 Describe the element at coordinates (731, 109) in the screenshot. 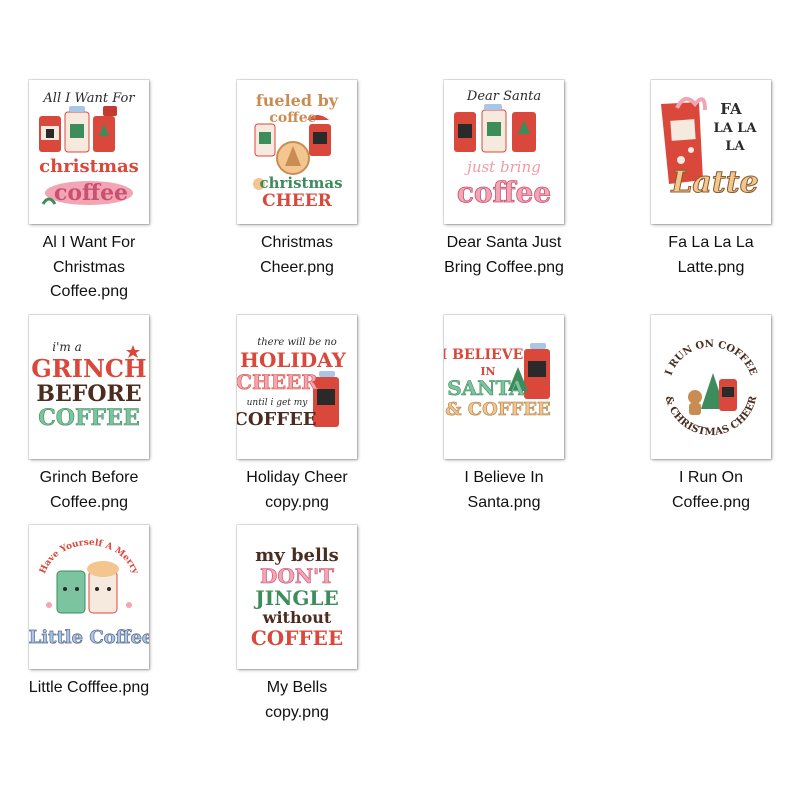

I see `thumb-text: FA` at that location.